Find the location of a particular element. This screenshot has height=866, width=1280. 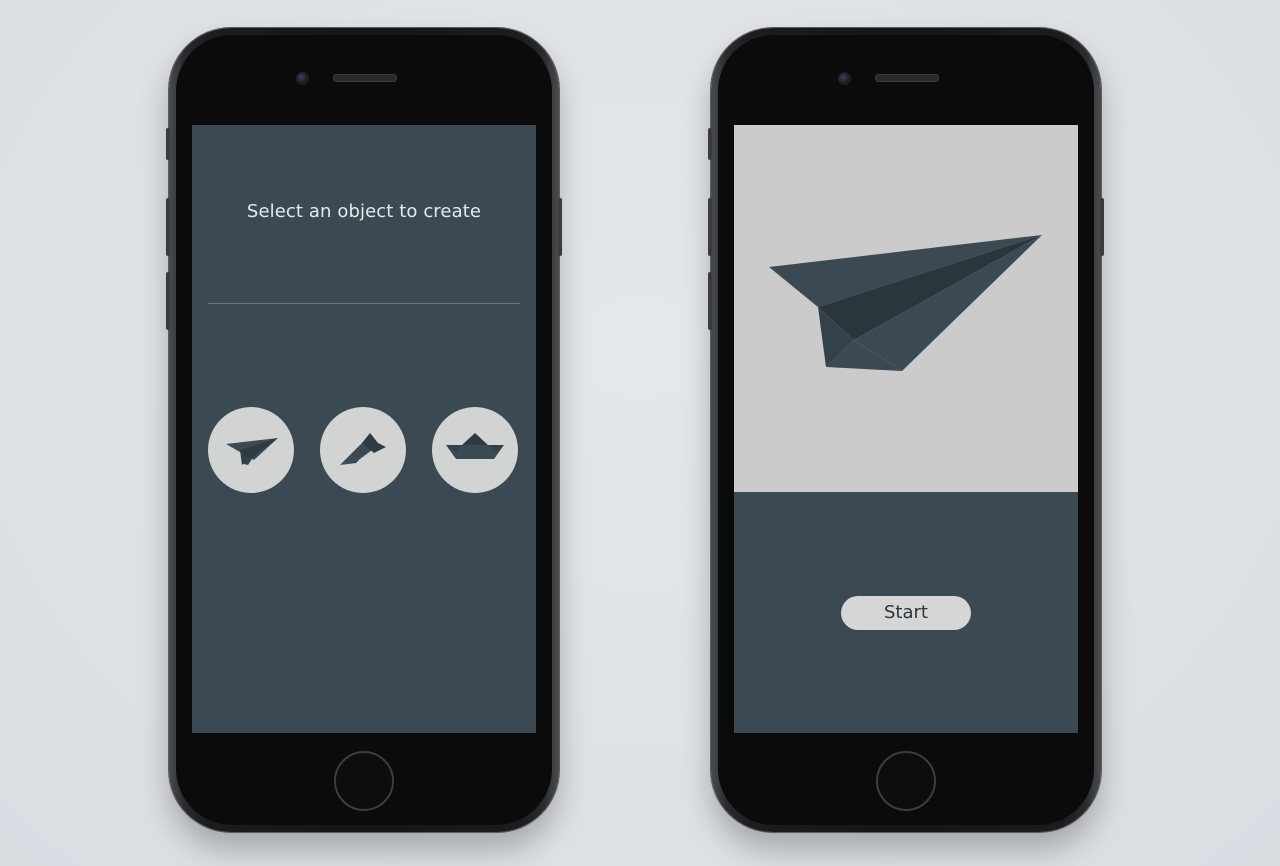

option-paper-boat-button is located at coordinates (475, 450).